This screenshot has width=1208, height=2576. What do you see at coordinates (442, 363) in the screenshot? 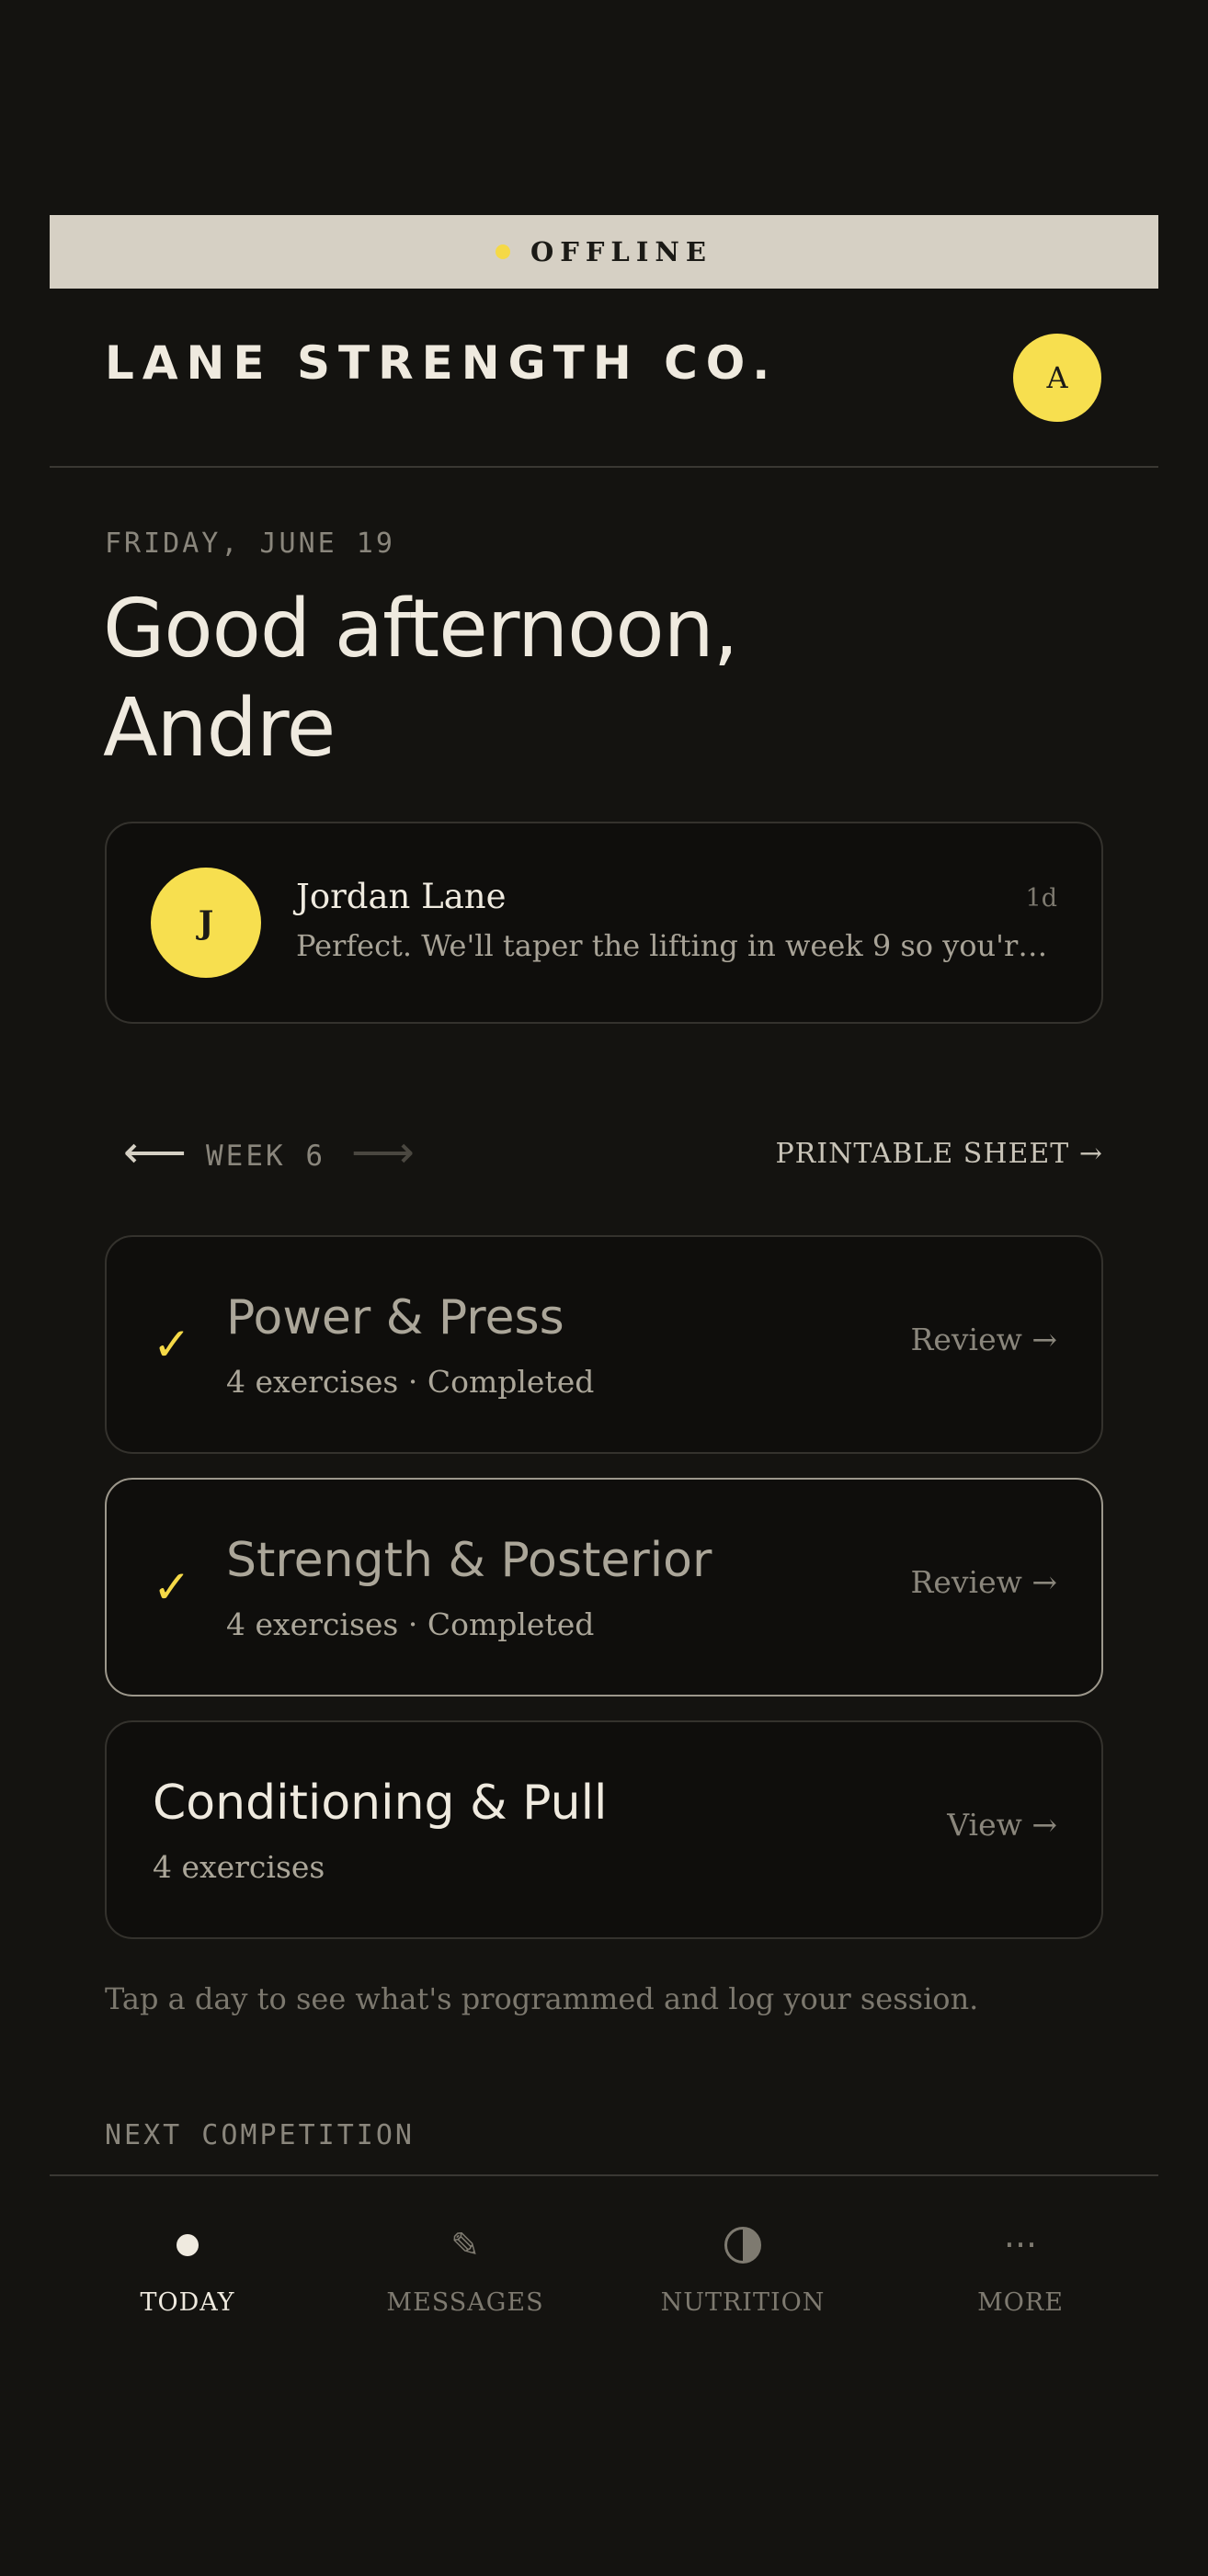
I see `brand-name: LANE STRENGTH CO.` at bounding box center [442, 363].